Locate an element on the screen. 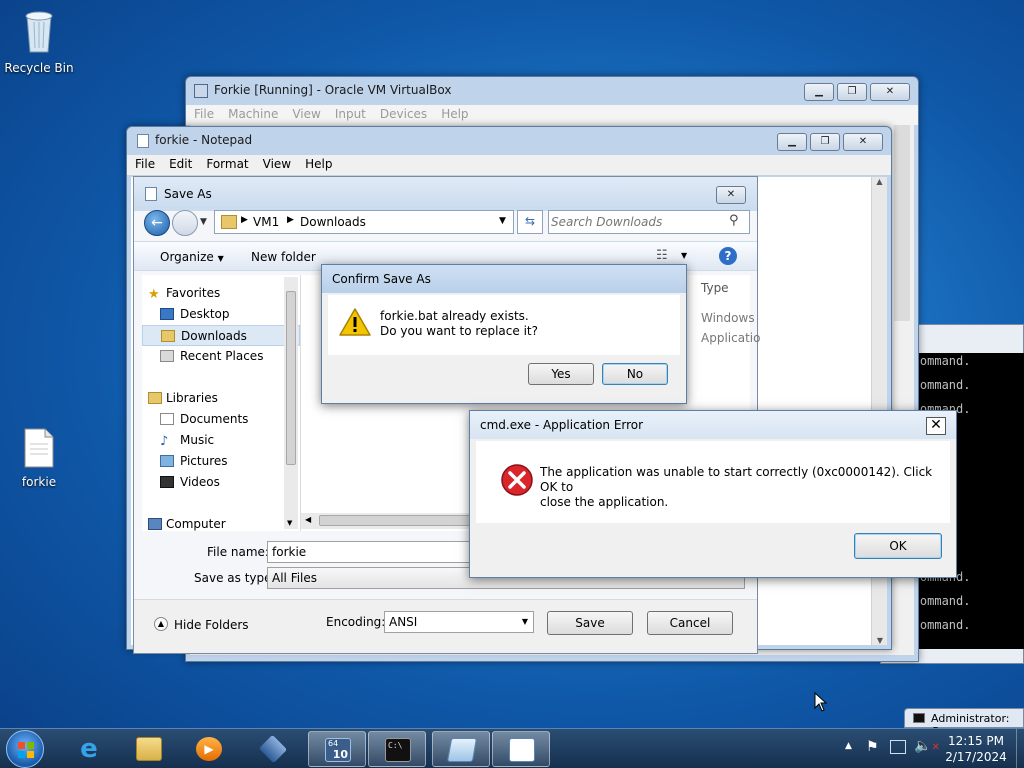  nav-favorites: ★ Favorites is located at coordinates (221, 293).